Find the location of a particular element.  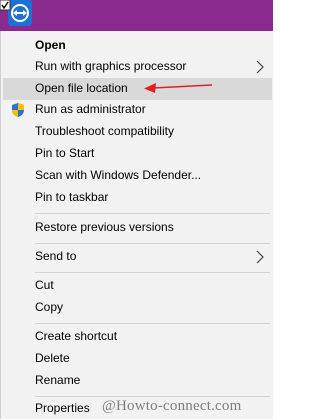

menu-item-label: Send to is located at coordinates (56, 256).